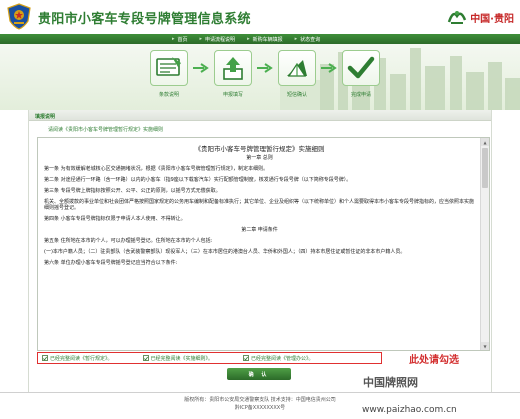 The height and width of the screenshot is (419, 520). I want to click on regulation-link: 请阅读《贵阳市小客车号牌管理暂行规定》实施细则, so click(105, 129).